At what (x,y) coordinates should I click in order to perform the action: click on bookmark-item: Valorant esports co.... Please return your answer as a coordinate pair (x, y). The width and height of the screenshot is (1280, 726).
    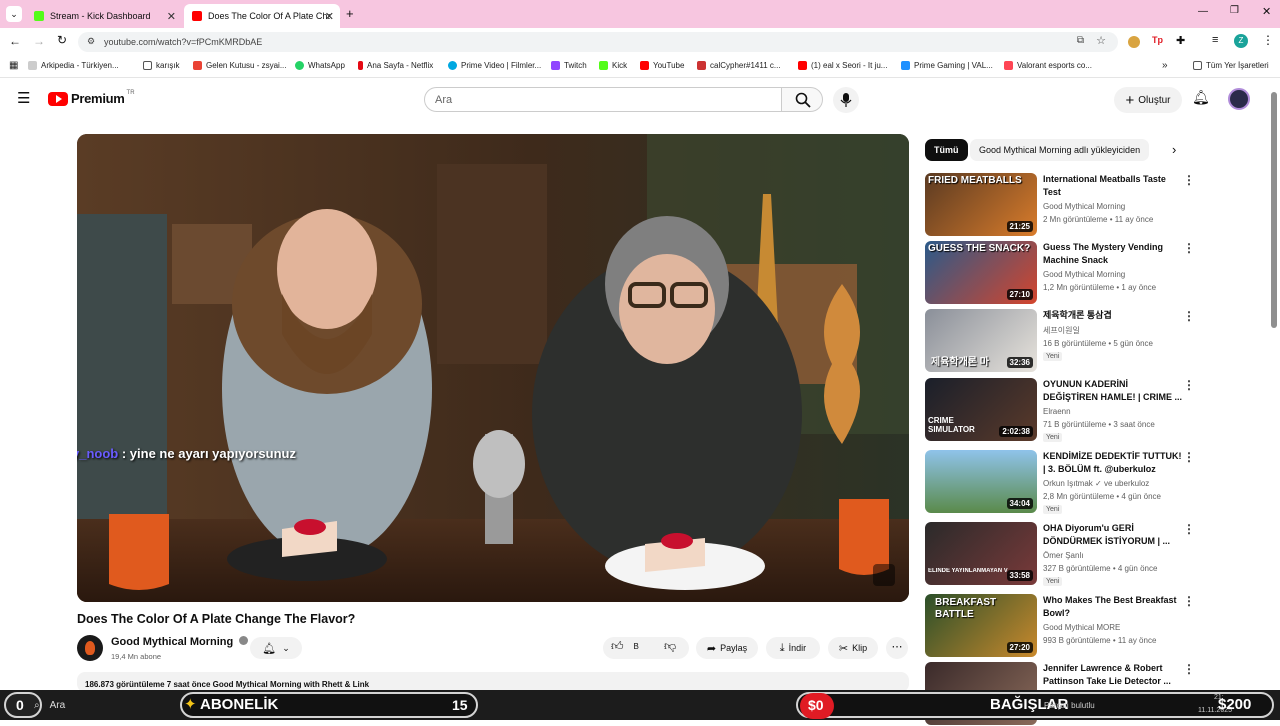
    Looking at the image, I should click on (1048, 65).